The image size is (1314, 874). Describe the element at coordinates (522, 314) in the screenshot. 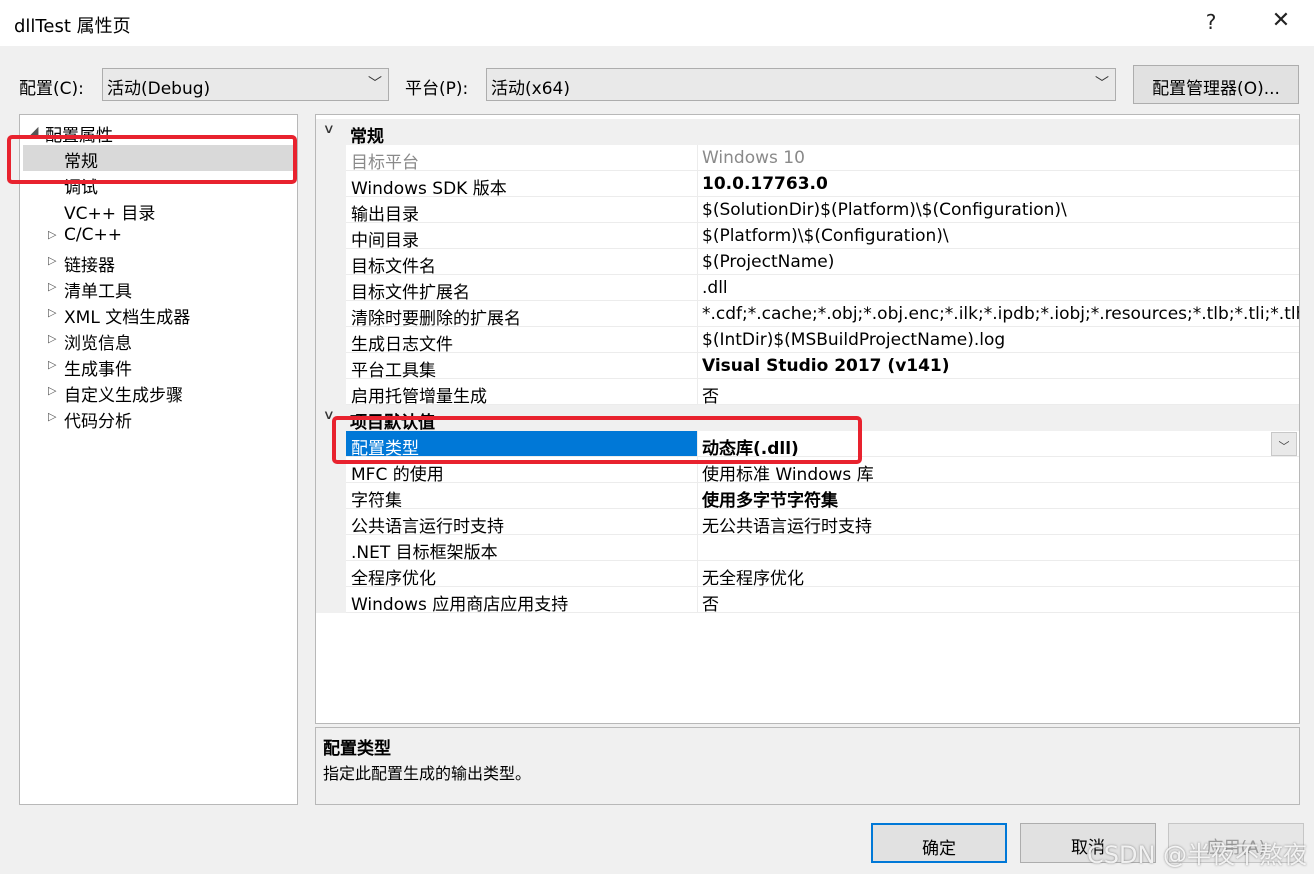

I see `property-name: 清除时要删除的扩展名` at that location.